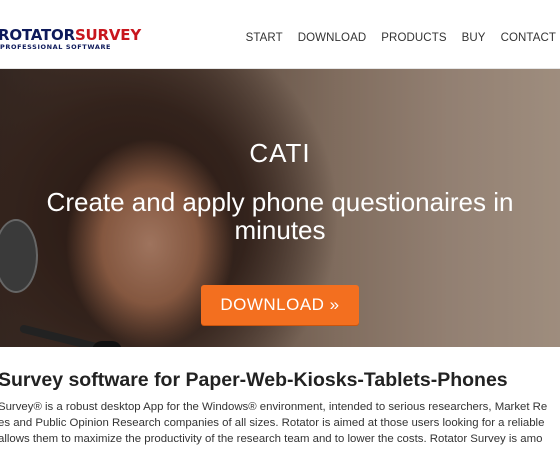 The image size is (560, 450). Describe the element at coordinates (264, 38) in the screenshot. I see `nav-item-start: START` at that location.